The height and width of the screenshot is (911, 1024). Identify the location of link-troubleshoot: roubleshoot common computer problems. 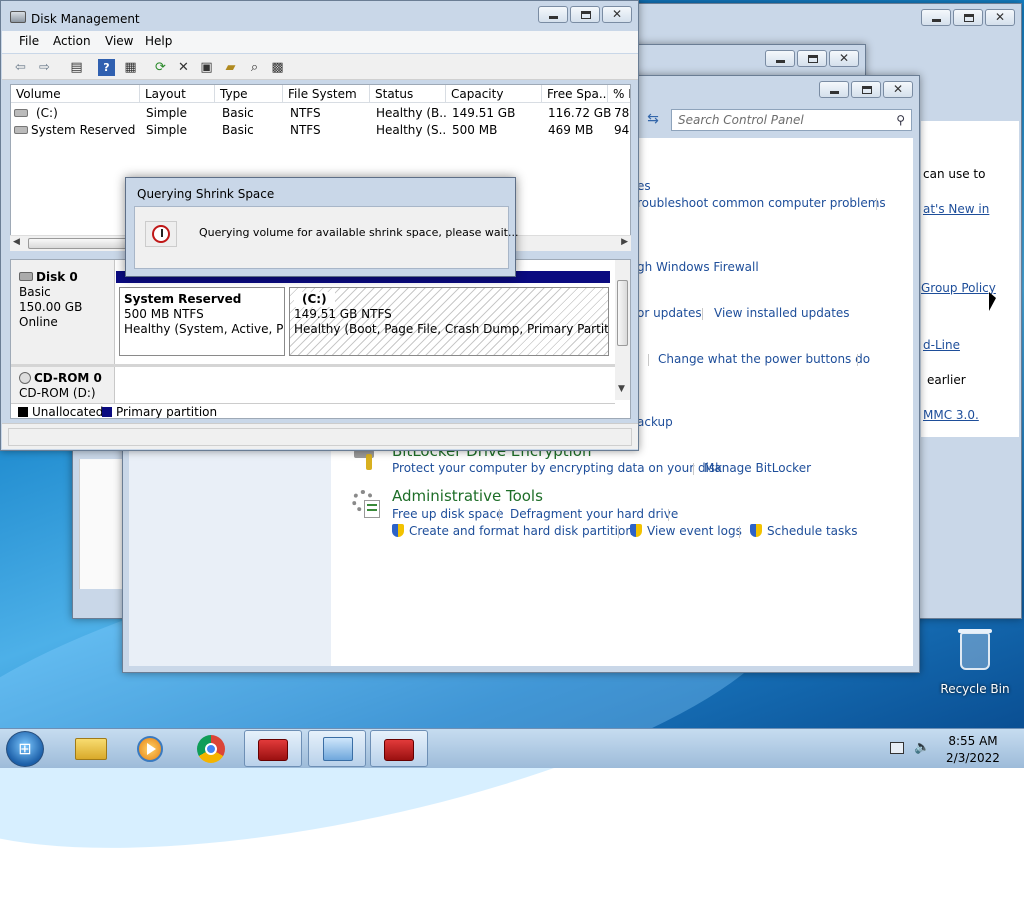
(761, 203).